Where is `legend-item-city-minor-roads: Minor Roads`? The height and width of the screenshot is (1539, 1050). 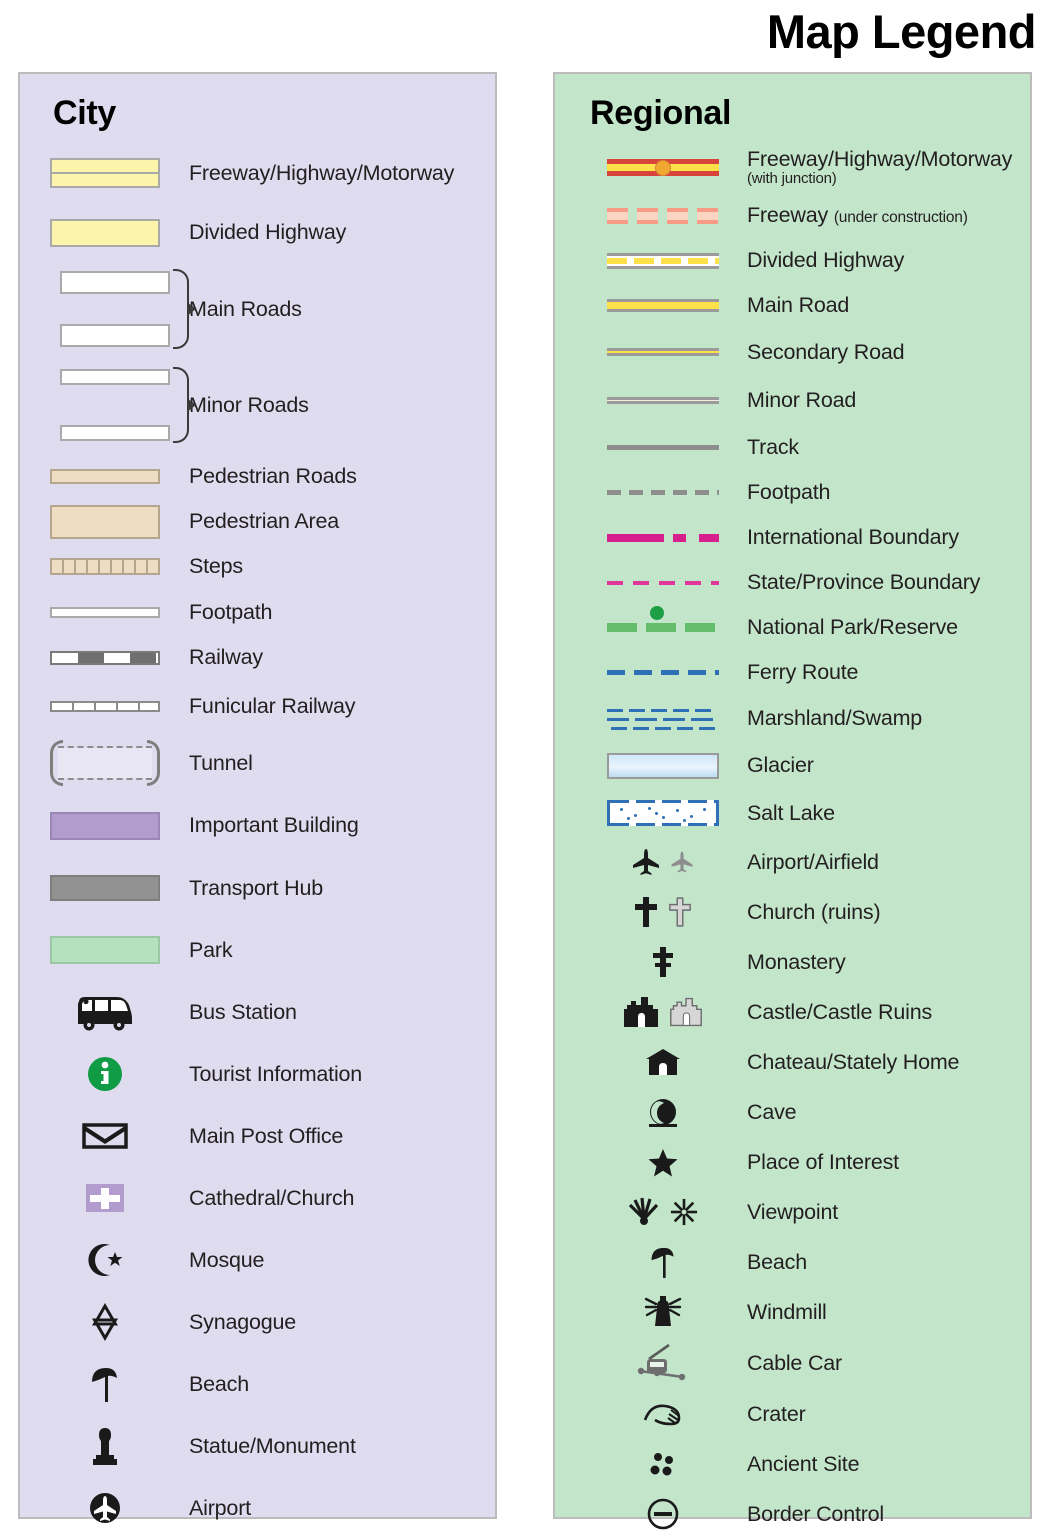
legend-item-city-minor-roads: Minor Roads is located at coordinates (257, 405).